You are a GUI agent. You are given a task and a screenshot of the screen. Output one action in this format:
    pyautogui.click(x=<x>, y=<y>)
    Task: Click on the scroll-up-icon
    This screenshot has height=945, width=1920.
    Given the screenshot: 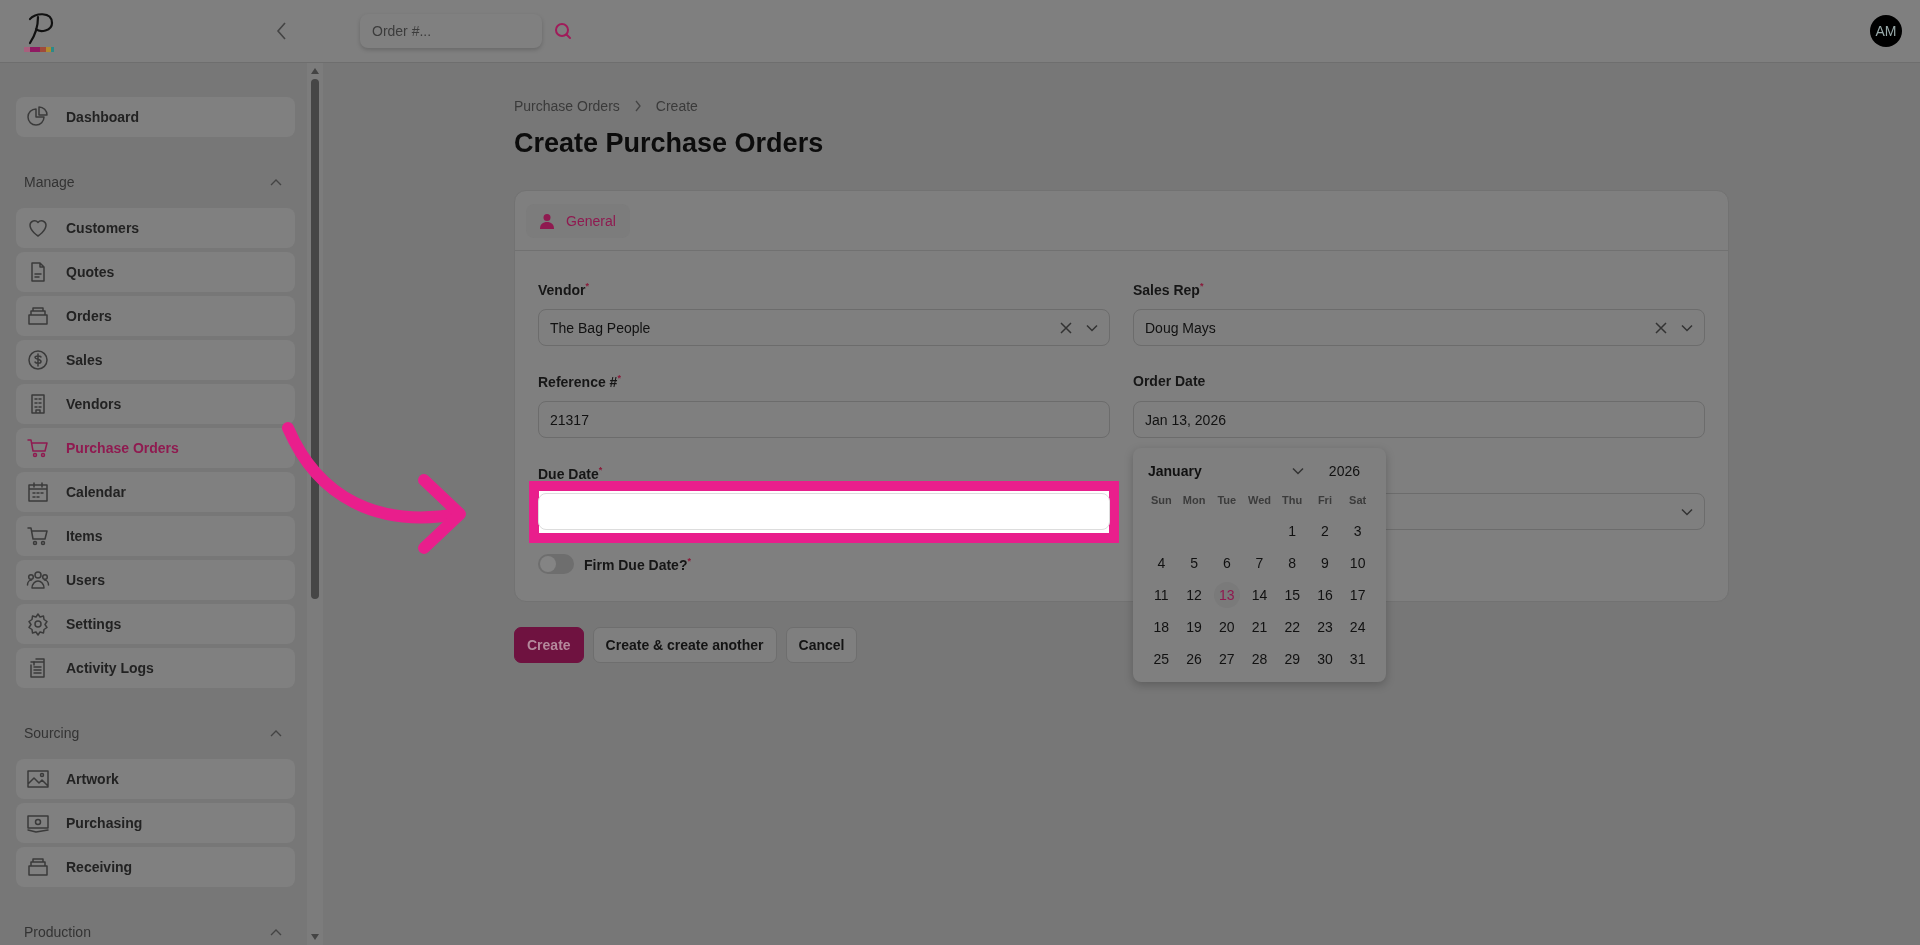 What is the action you would take?
    pyautogui.click(x=315, y=71)
    